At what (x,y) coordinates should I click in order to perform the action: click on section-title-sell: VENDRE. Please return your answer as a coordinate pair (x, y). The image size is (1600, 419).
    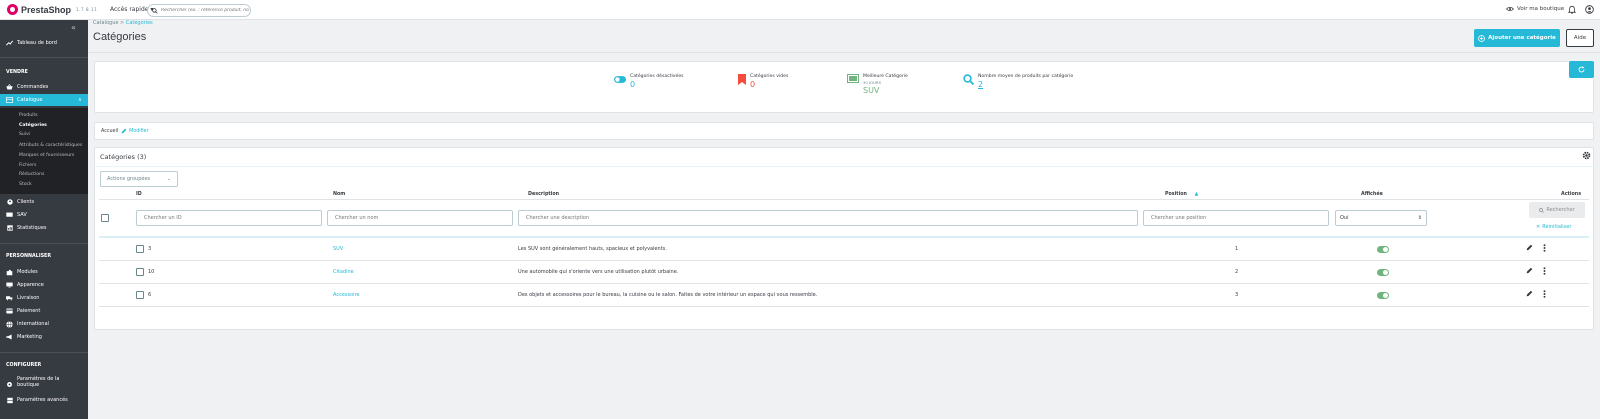
    Looking at the image, I should click on (17, 72).